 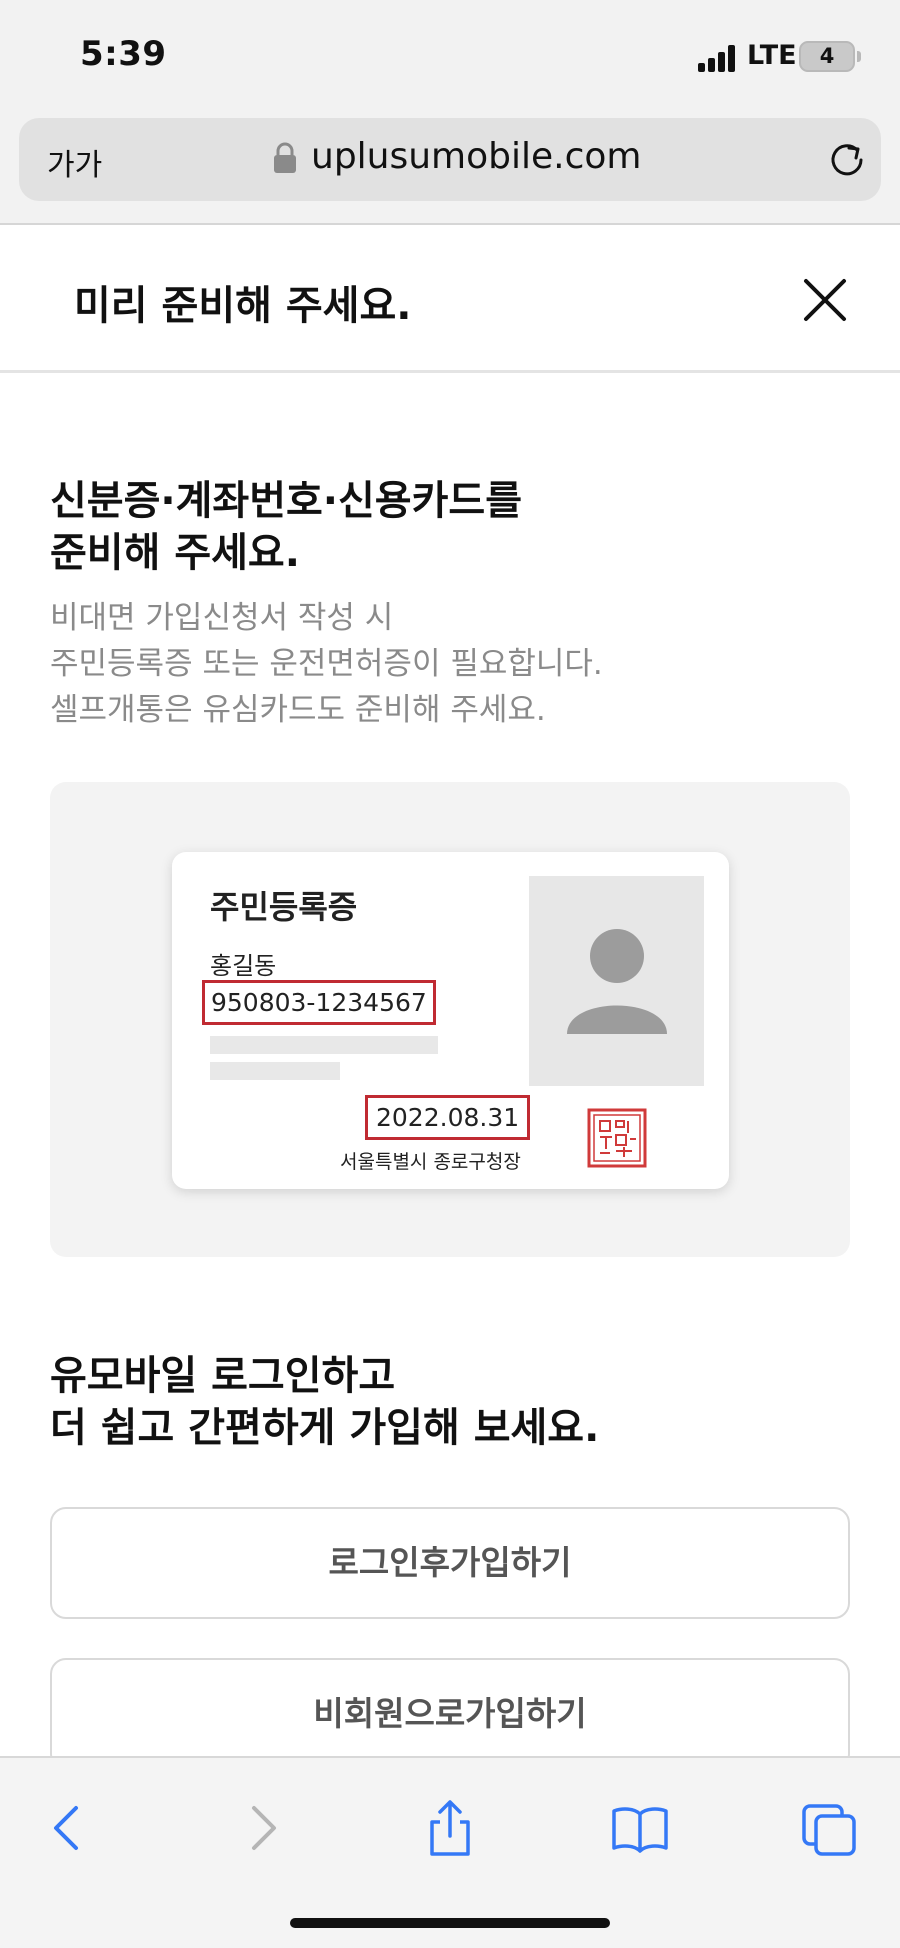 What do you see at coordinates (319, 1002) in the screenshot?
I see `card-resident-number: 950803-1234567` at bounding box center [319, 1002].